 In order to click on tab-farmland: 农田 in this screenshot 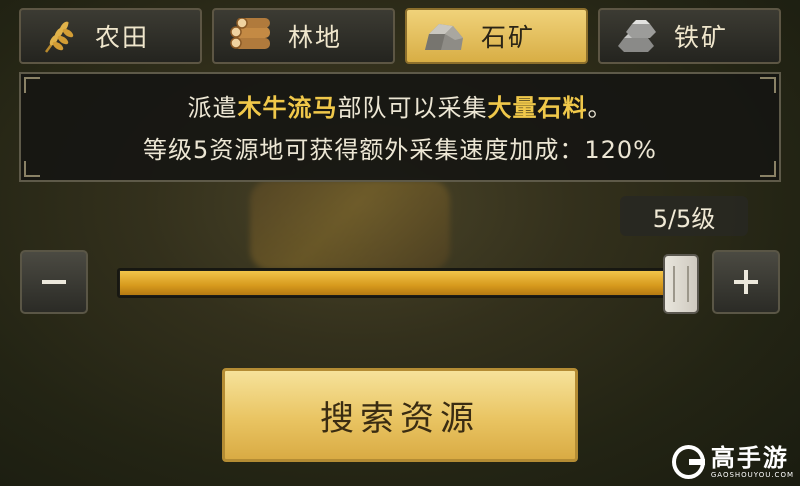, I will do `click(110, 36)`.